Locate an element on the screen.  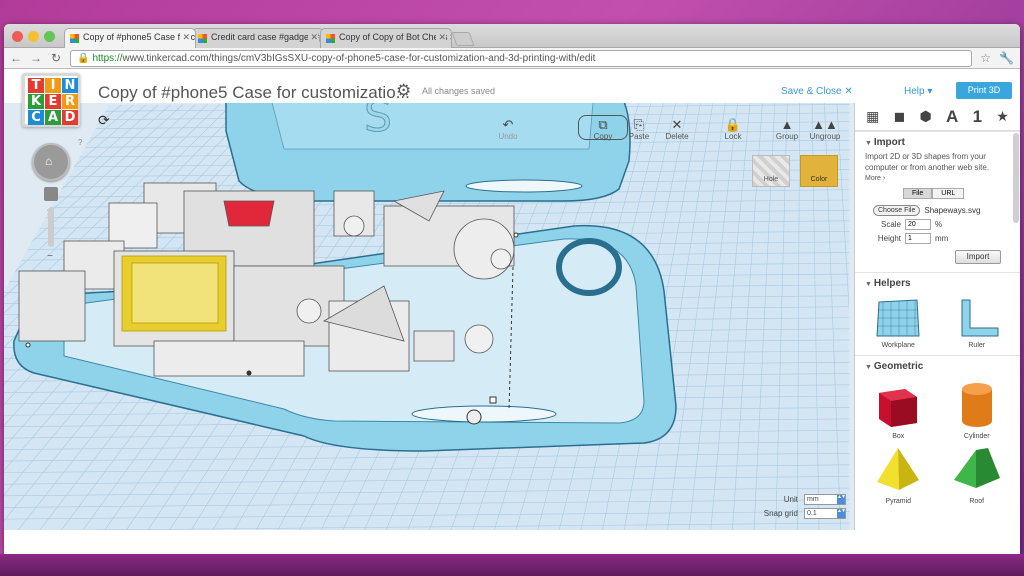
ruler-helper: Ruler is located at coordinates (977, 322).